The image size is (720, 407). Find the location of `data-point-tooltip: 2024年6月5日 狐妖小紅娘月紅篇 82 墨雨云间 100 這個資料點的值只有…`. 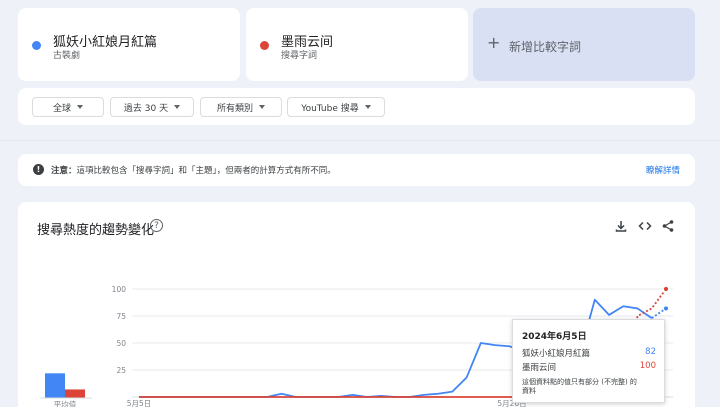

data-point-tooltip: 2024年6月5日 狐妖小紅娘月紅篇 82 墨雨云间 100 這個資料點的值只有… is located at coordinates (588, 361).